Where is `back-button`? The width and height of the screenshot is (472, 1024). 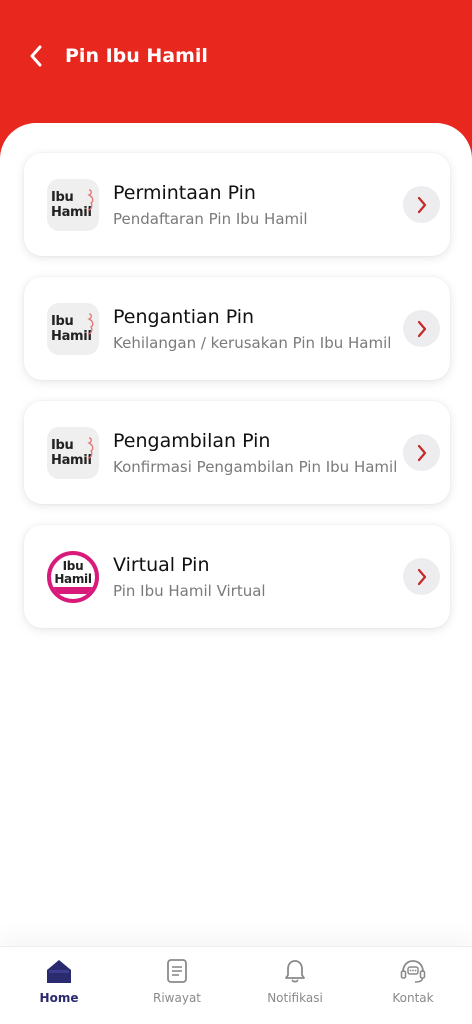
back-button is located at coordinates (36, 56).